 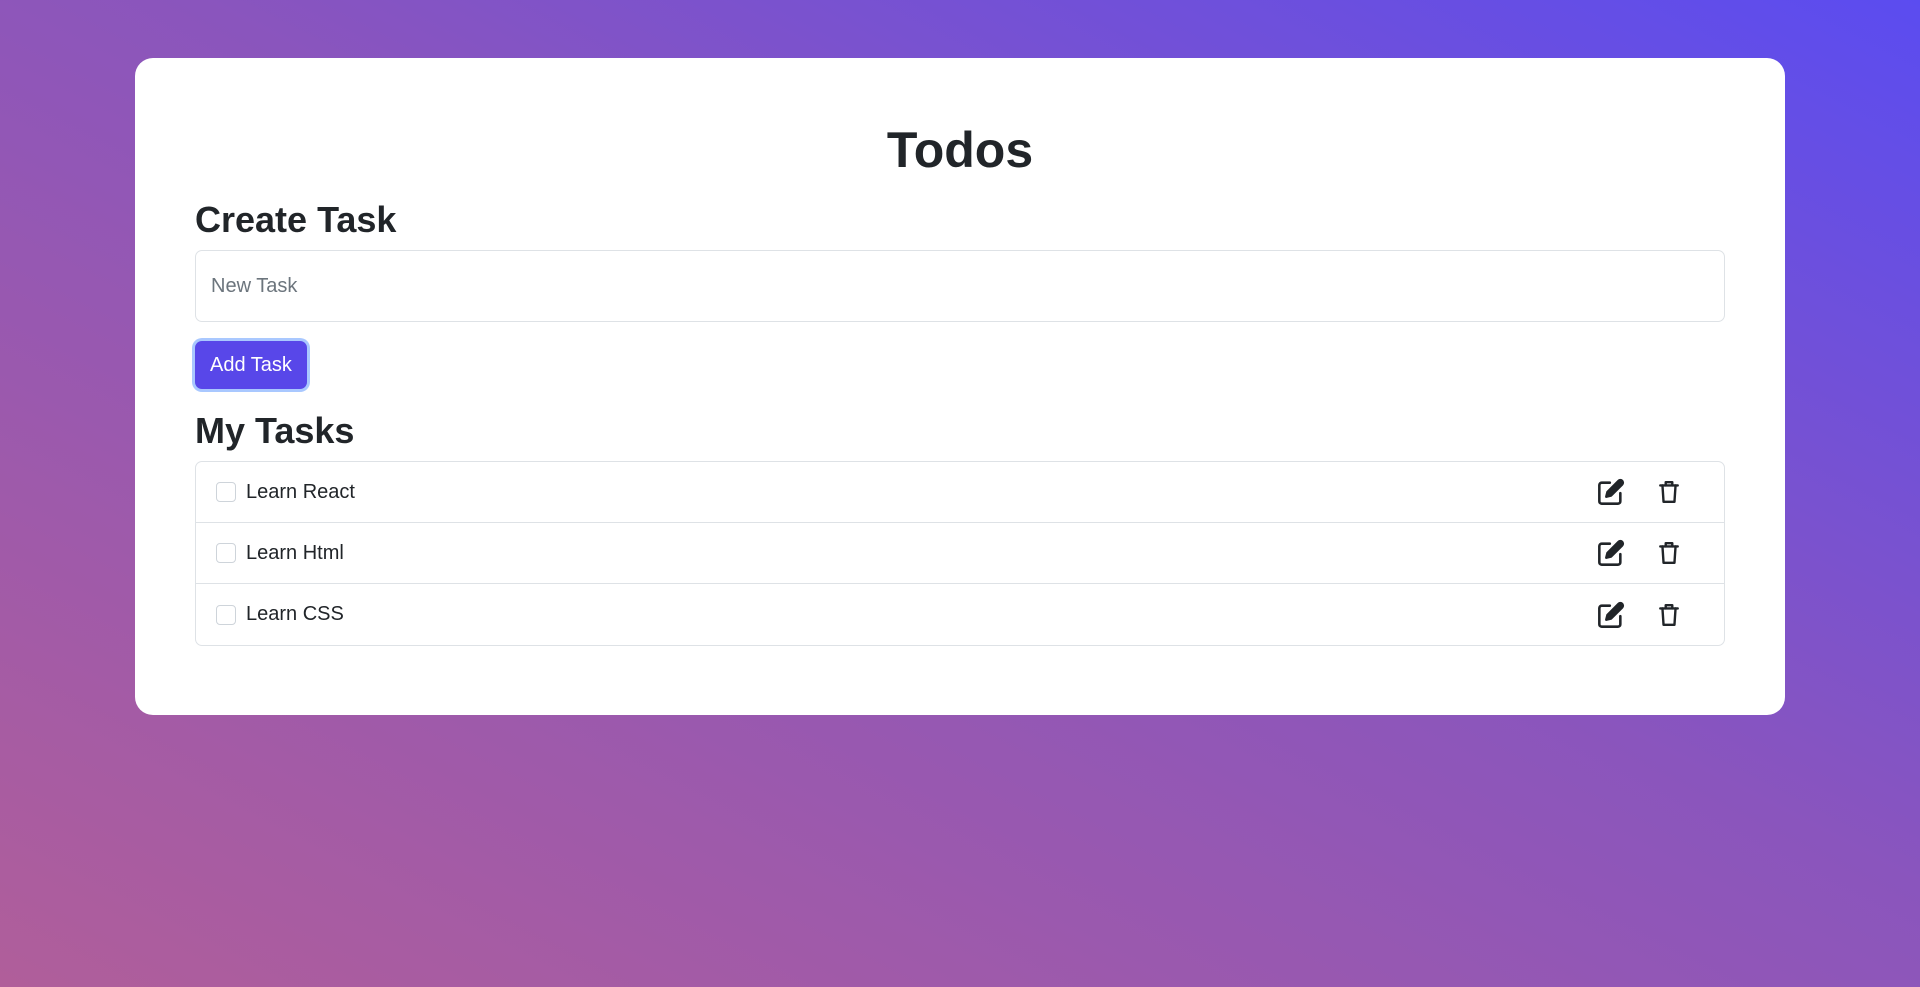 I want to click on task-list: Learn React Learn Html Learn CSS, so click(x=960, y=553).